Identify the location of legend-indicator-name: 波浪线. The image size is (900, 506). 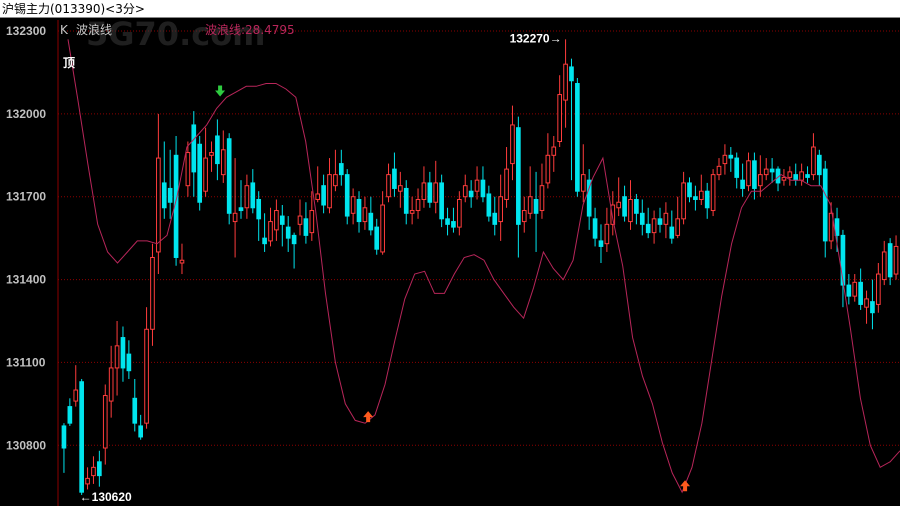
(94, 29).